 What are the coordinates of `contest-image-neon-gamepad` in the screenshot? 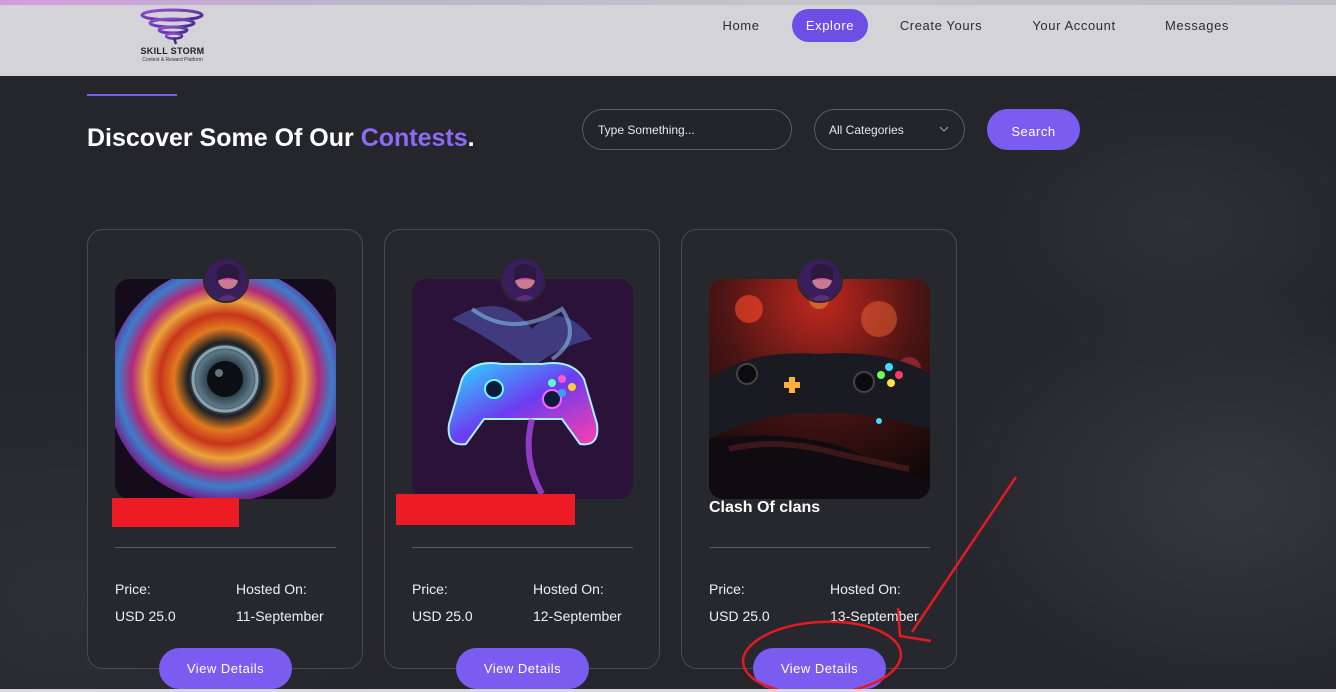 It's located at (522, 389).